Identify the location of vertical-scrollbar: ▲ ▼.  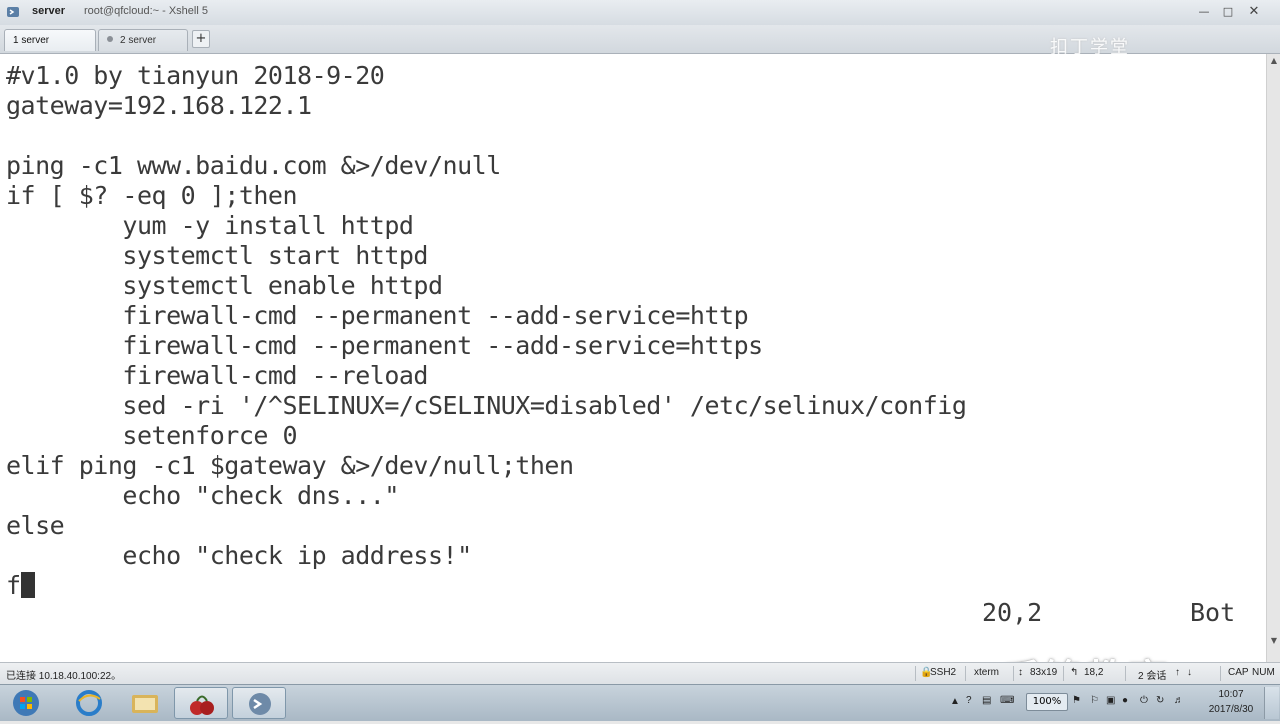
(1273, 358).